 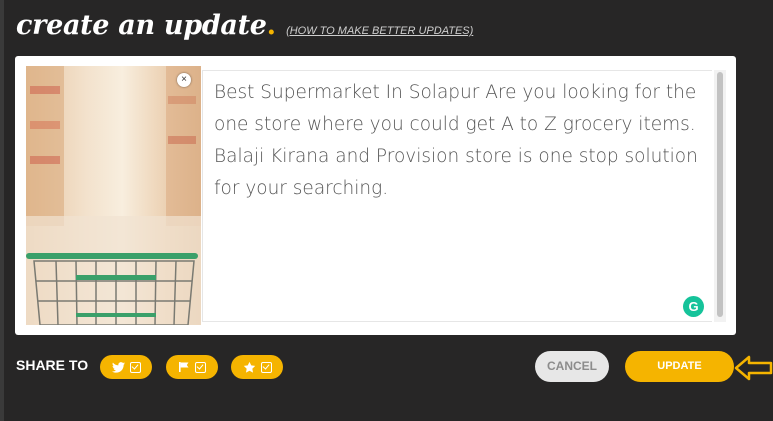 What do you see at coordinates (184, 367) in the screenshot?
I see `flag-icon` at bounding box center [184, 367].